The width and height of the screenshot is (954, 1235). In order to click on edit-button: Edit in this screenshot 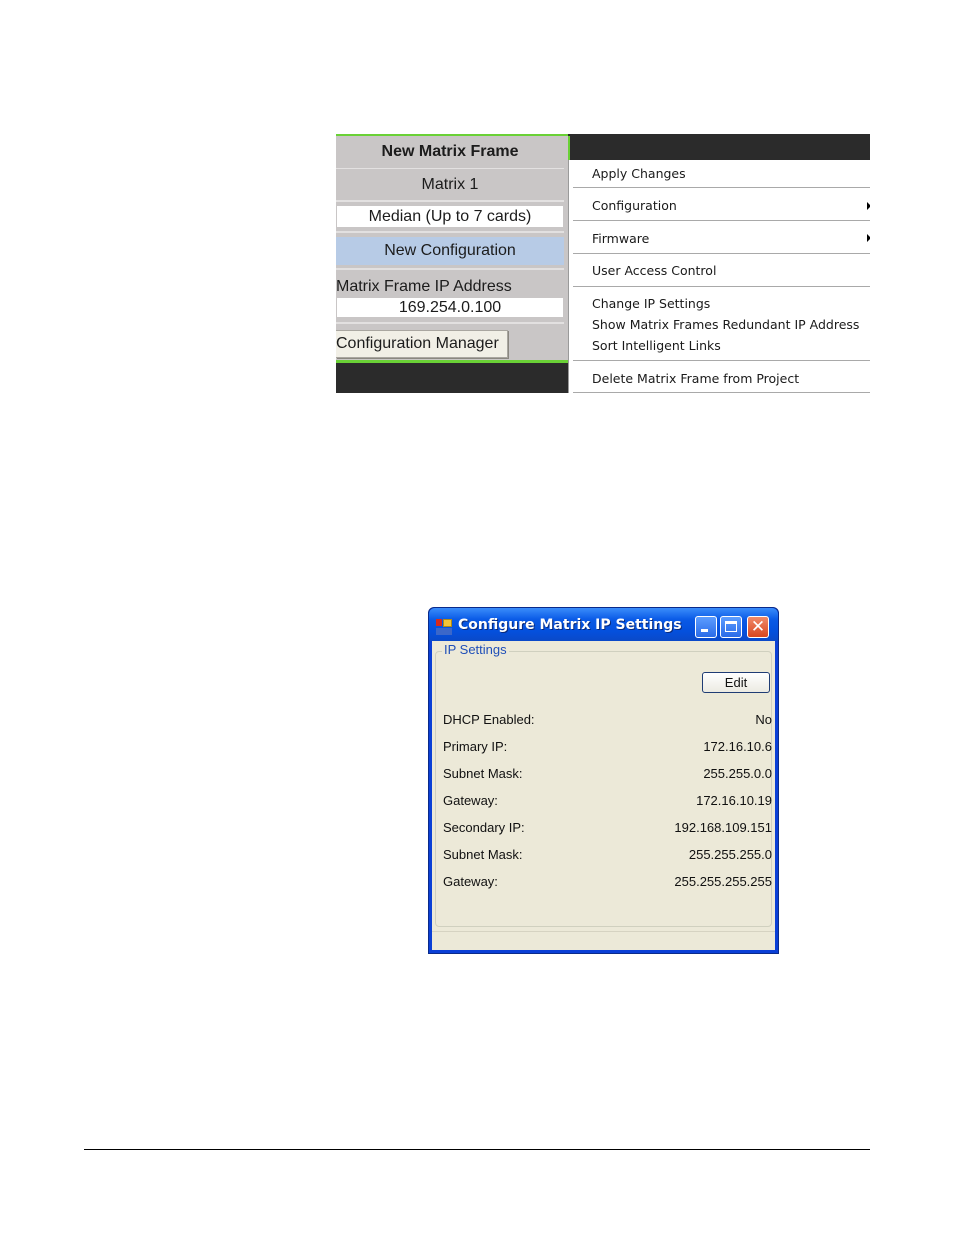, I will do `click(736, 682)`.